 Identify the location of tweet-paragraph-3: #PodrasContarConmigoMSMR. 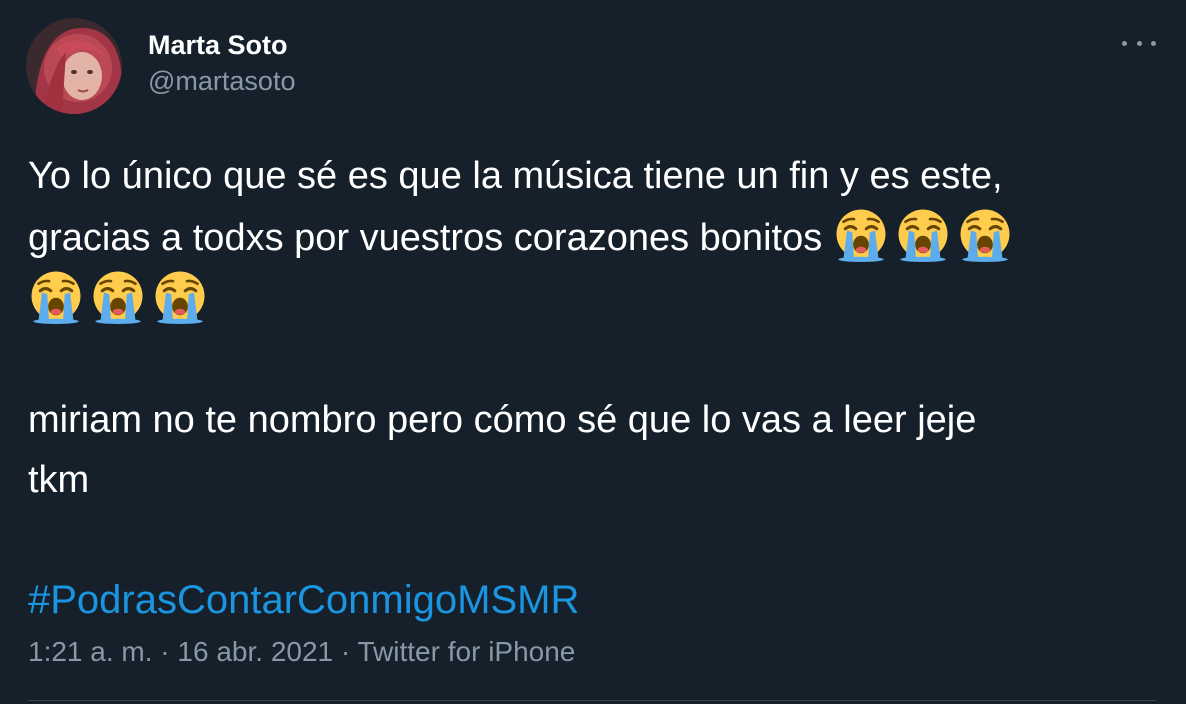
(593, 600).